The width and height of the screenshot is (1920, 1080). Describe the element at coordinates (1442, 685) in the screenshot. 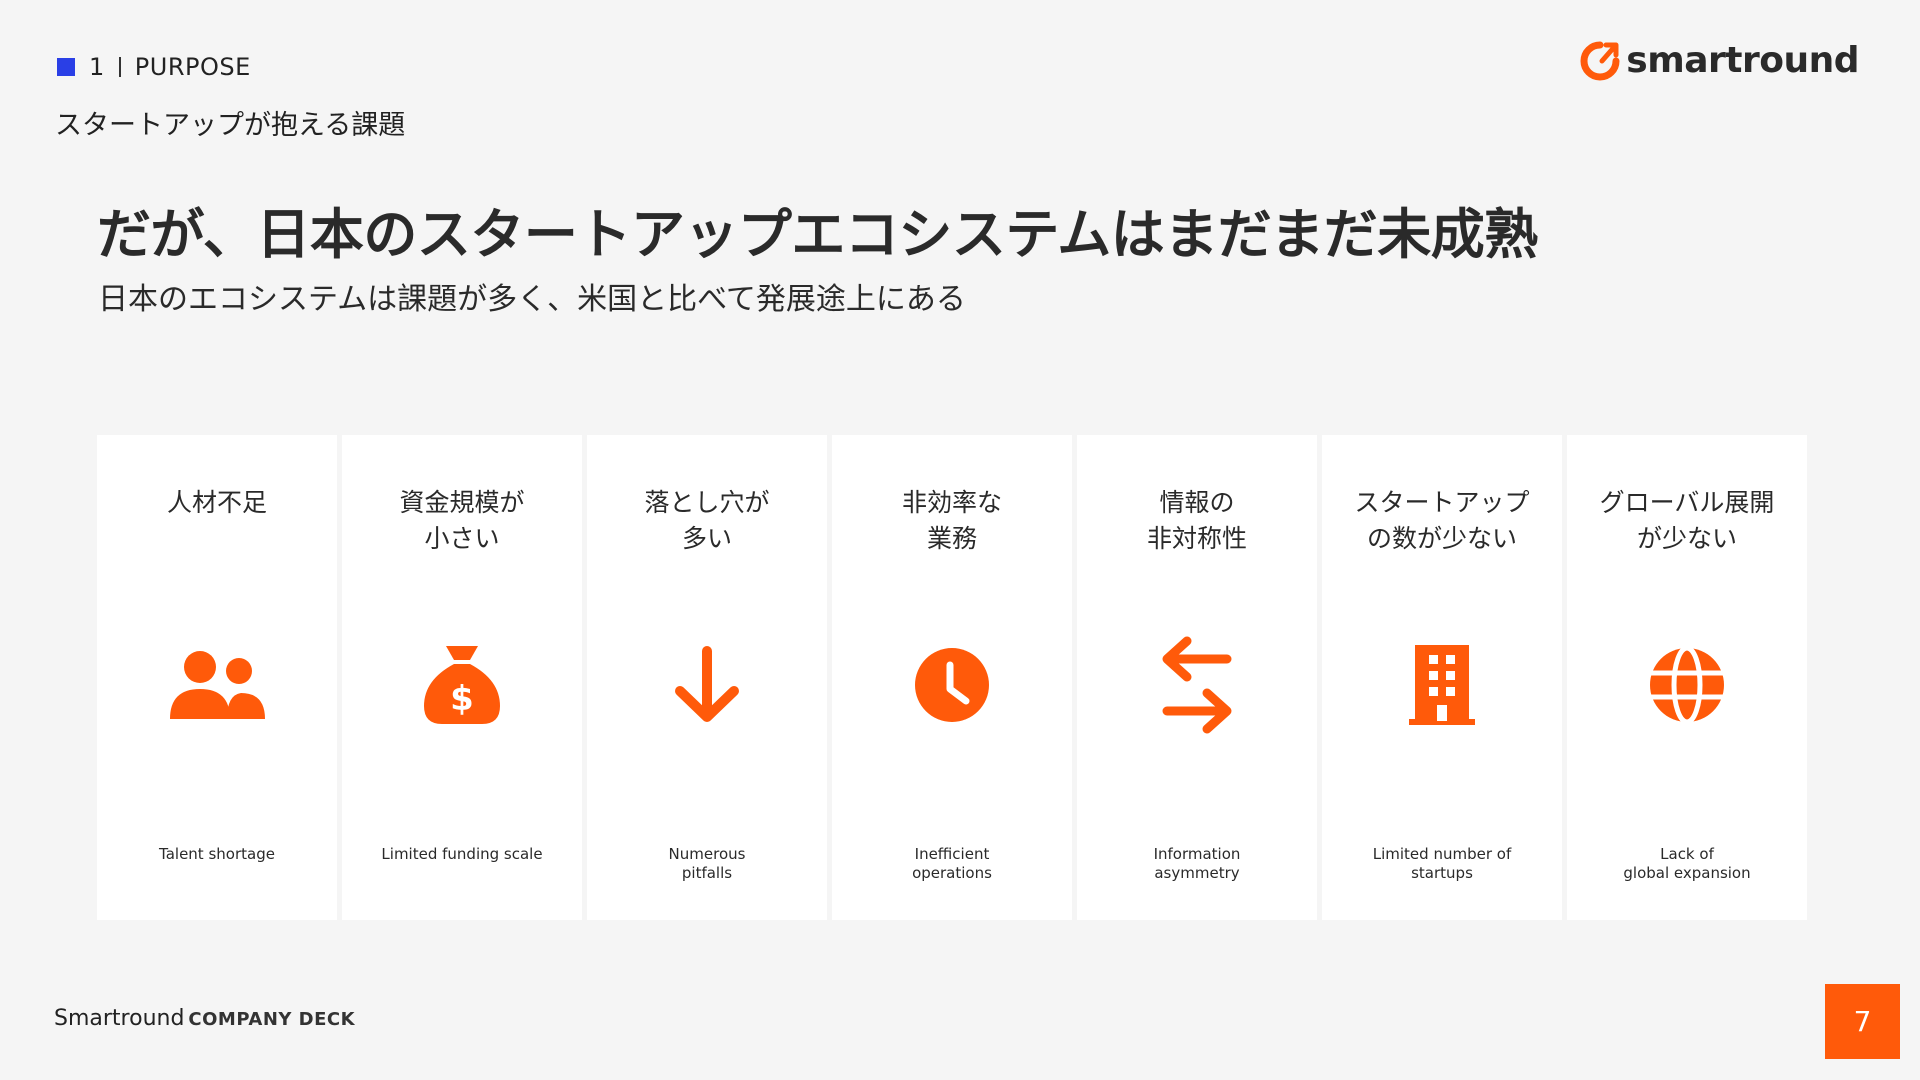

I see `building-icon` at that location.